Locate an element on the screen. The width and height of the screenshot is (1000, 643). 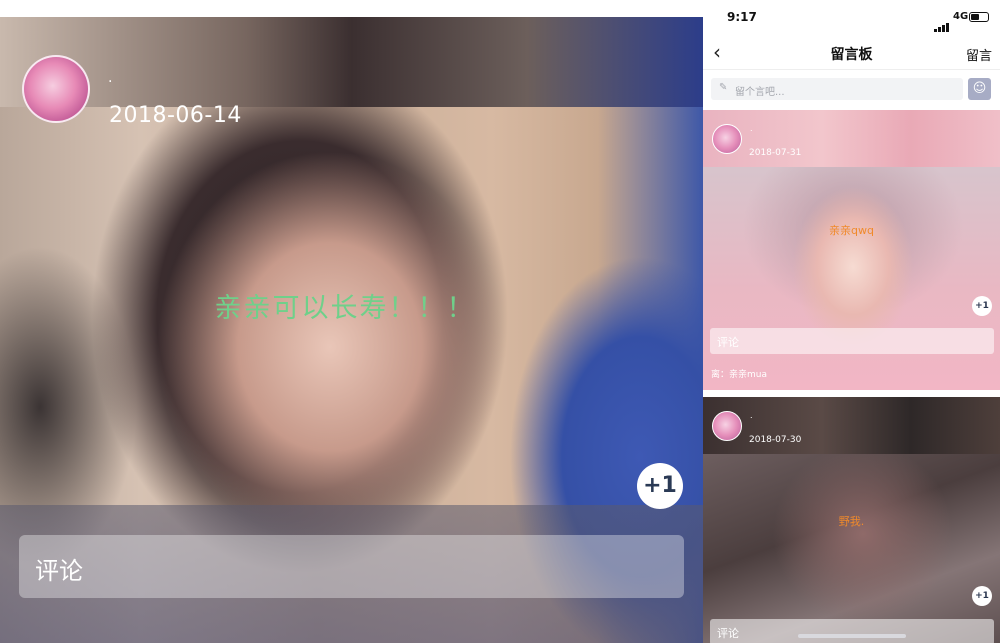
page-title: 留言板 is located at coordinates (851, 55).